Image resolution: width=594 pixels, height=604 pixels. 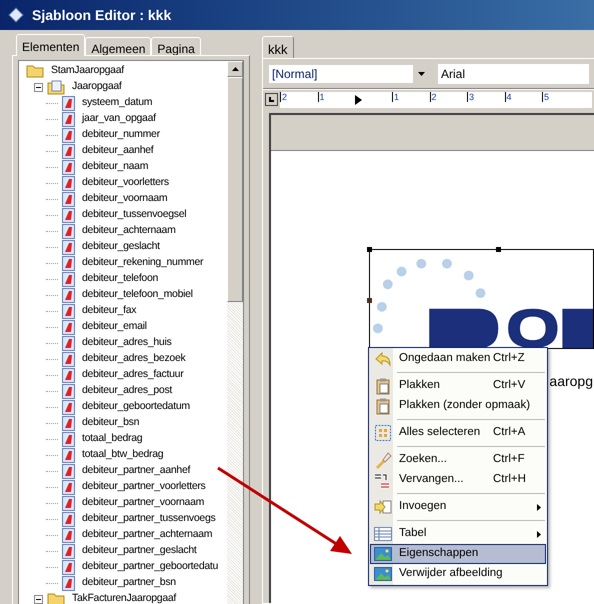 I want to click on menu-item: Ongedaan maken Ctrl+Z, so click(x=458, y=359).